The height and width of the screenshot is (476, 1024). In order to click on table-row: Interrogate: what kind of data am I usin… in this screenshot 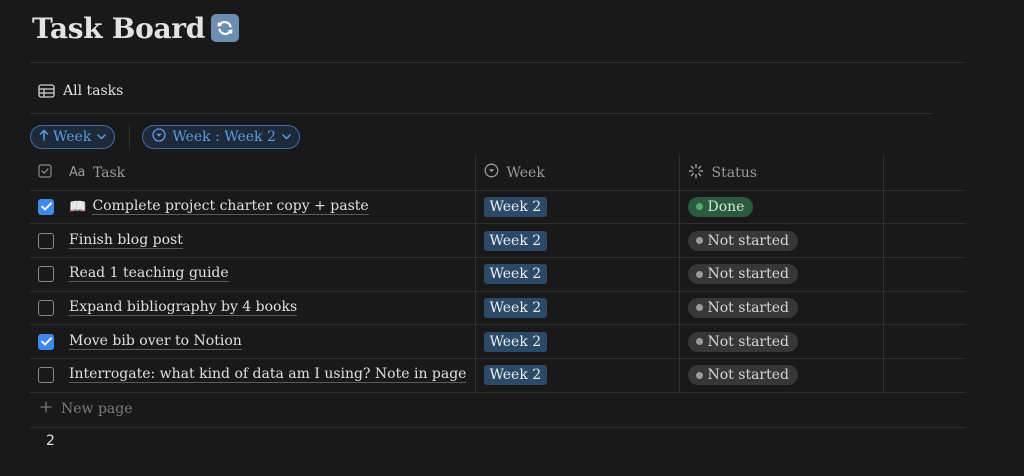, I will do `click(497, 375)`.